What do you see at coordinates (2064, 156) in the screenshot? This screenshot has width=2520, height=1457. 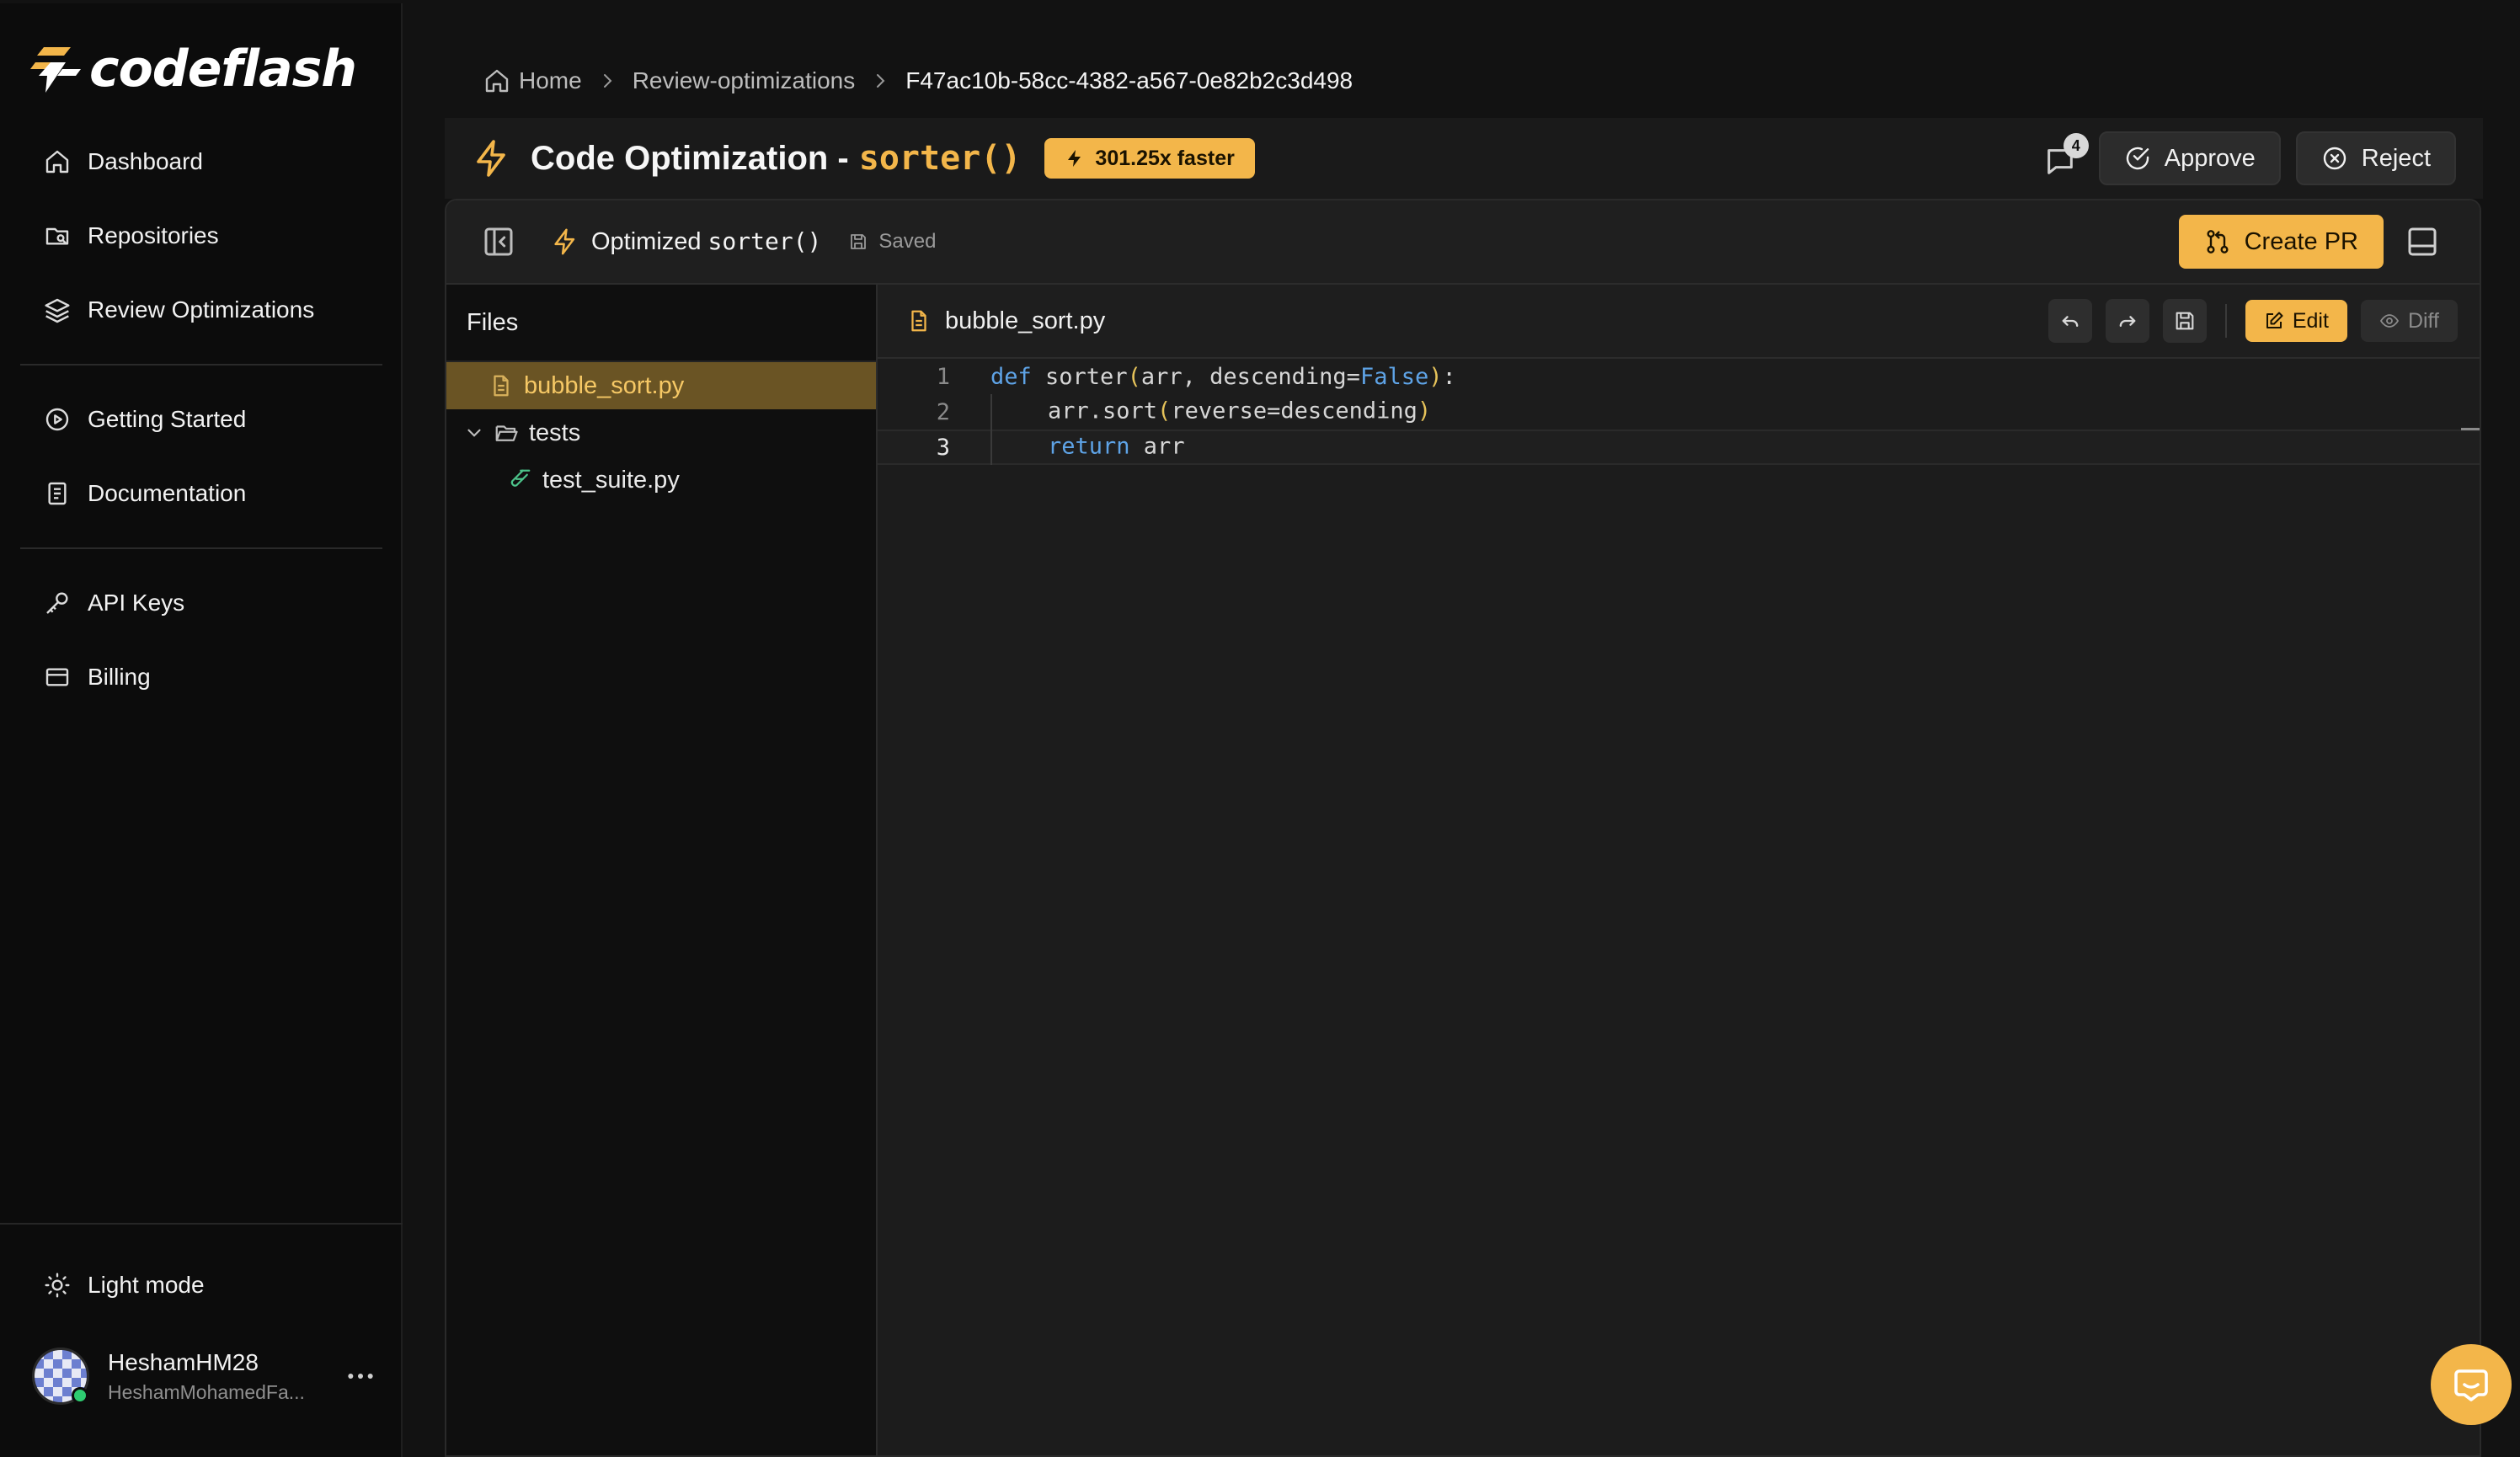 I see `comments-button: 4` at bounding box center [2064, 156].